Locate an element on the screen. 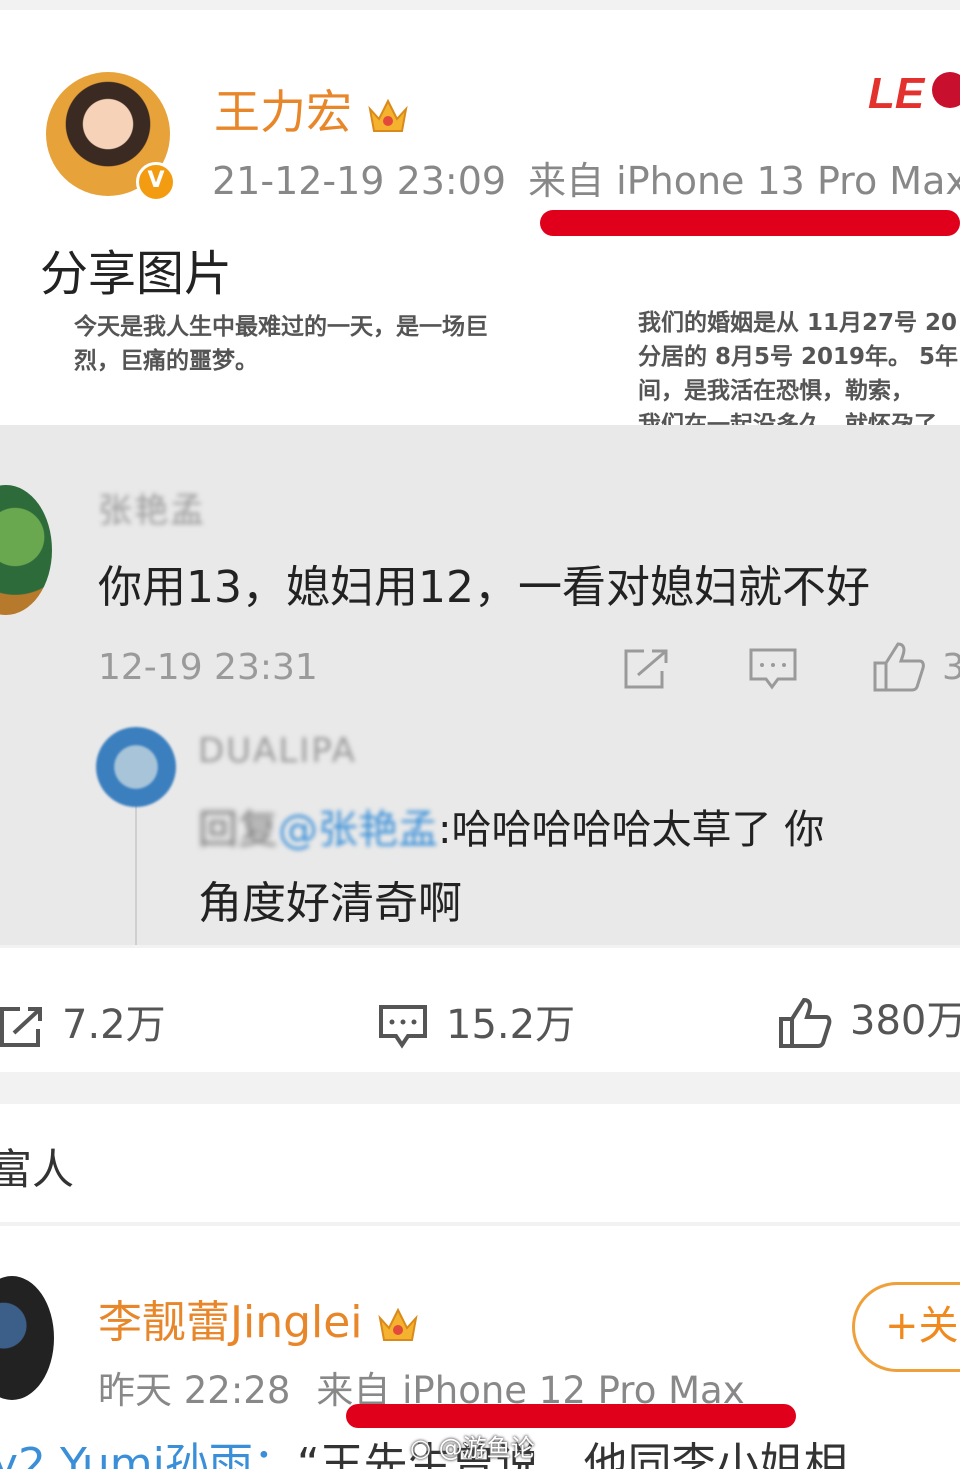 The width and height of the screenshot is (960, 1469). like-icon is located at coordinates (899, 667).